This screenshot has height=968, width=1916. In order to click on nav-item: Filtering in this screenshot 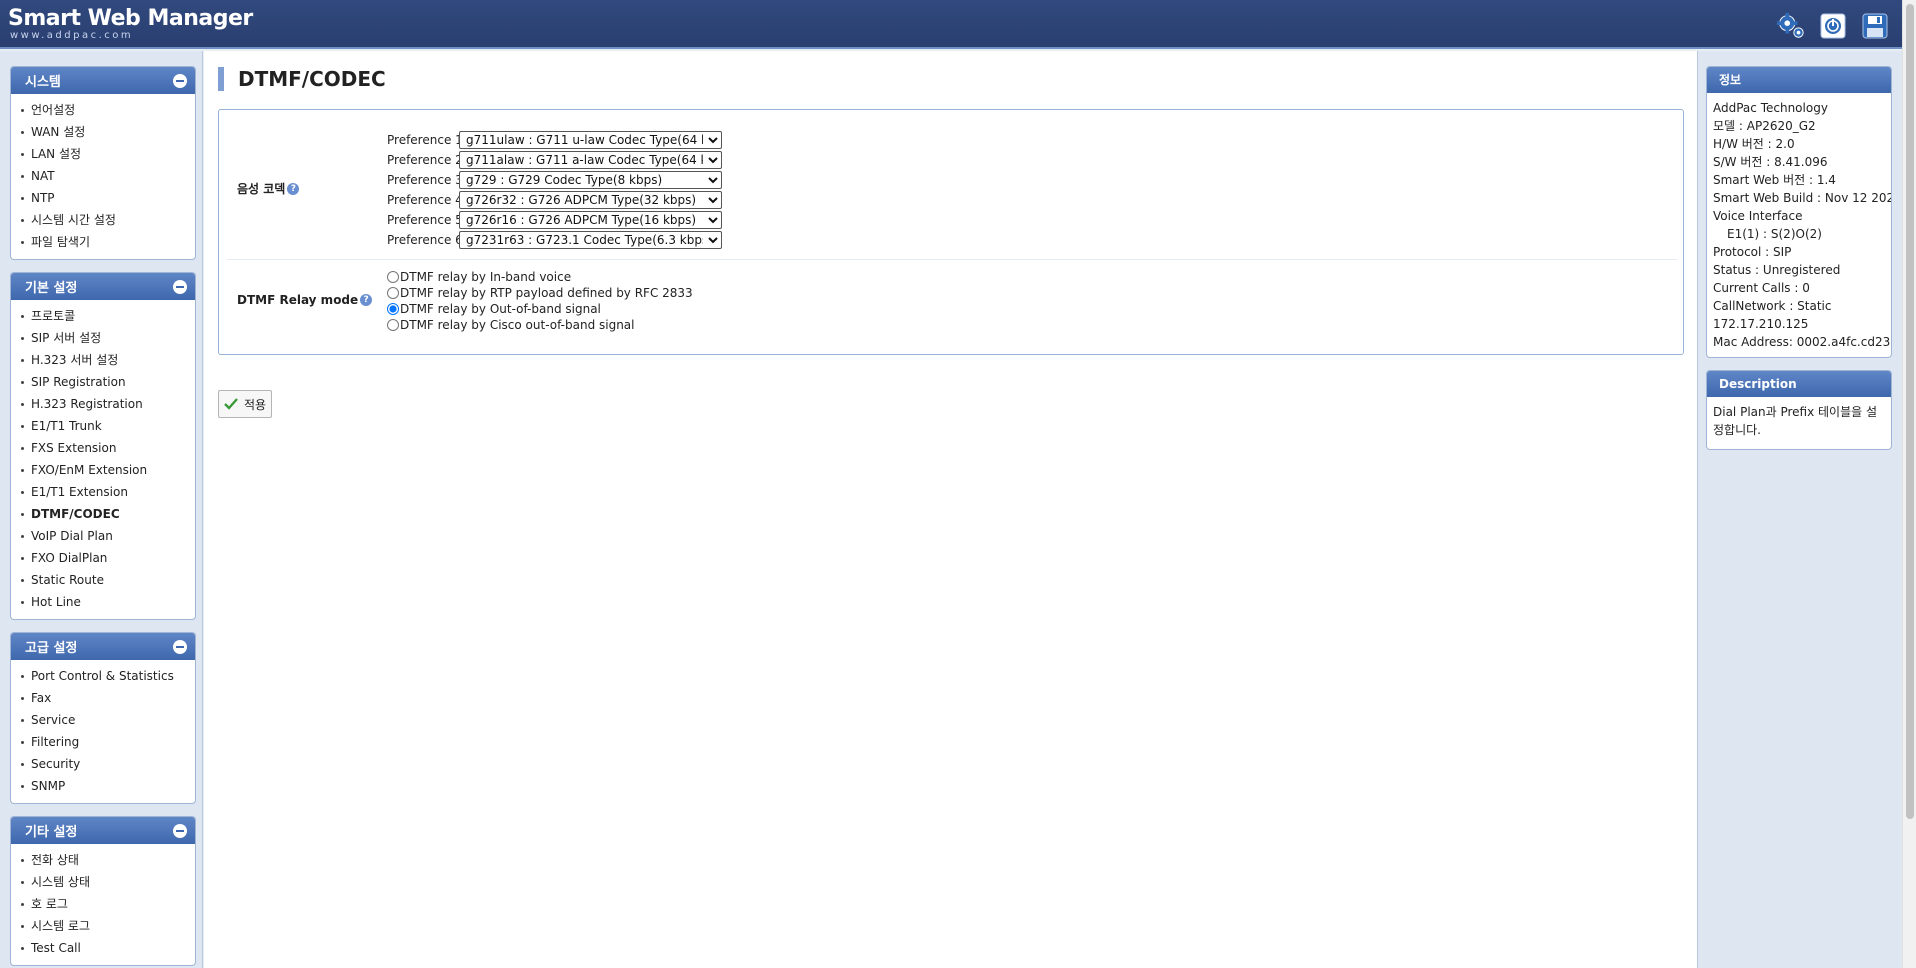, I will do `click(103, 742)`.